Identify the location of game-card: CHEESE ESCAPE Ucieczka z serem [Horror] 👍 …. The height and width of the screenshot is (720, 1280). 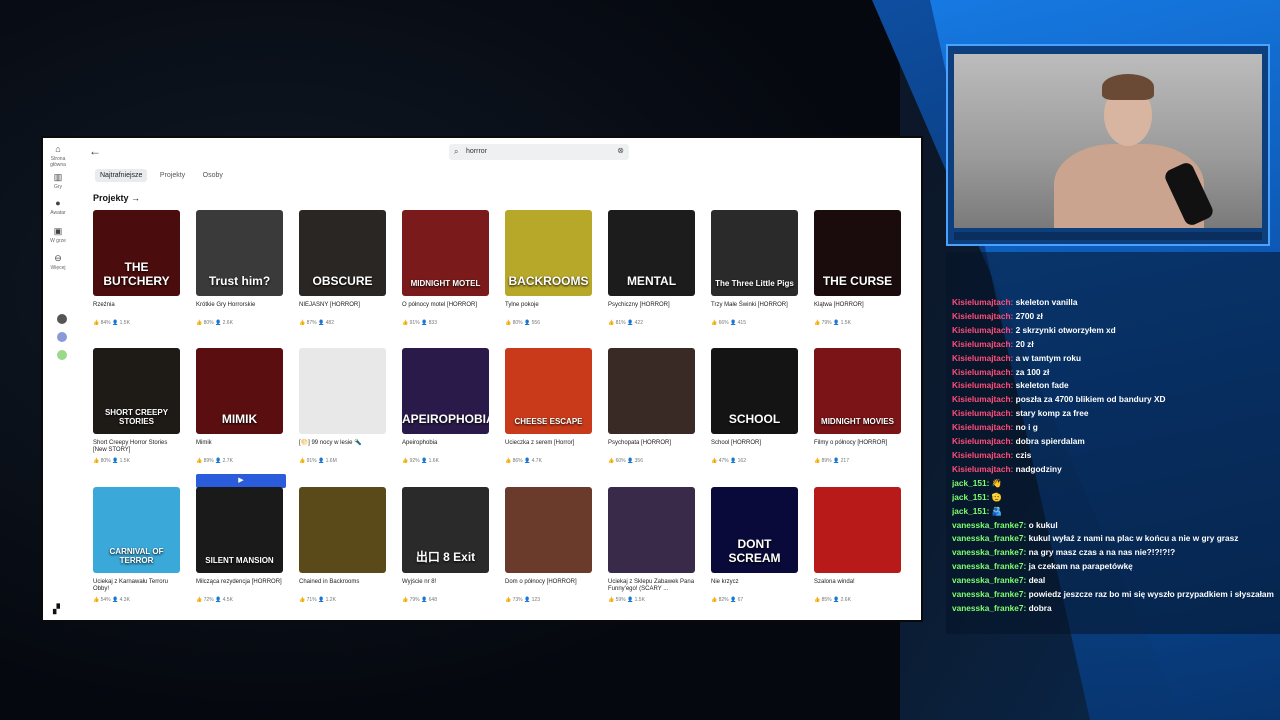
(549, 406).